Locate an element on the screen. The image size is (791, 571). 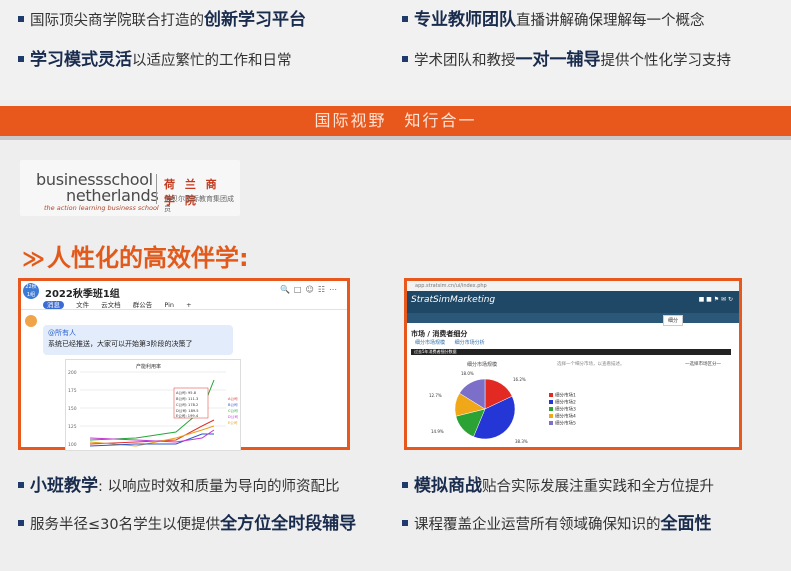
sender-avatar is located at coordinates (31, 321).